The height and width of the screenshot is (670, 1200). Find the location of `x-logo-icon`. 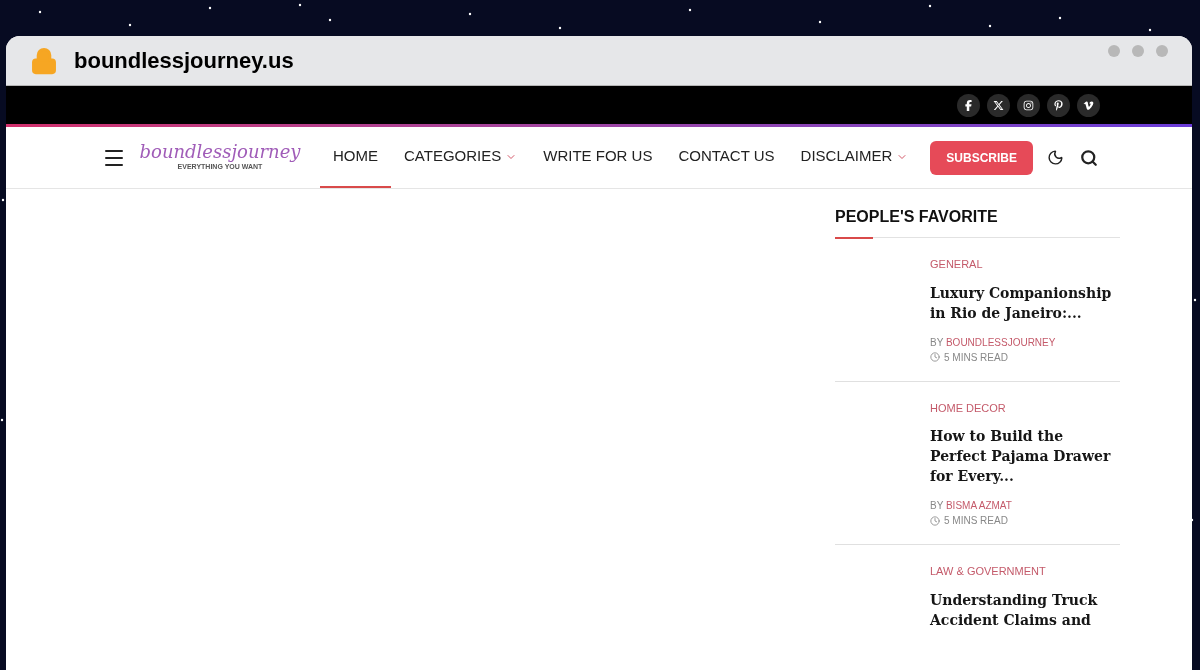

x-logo-icon is located at coordinates (998, 105).